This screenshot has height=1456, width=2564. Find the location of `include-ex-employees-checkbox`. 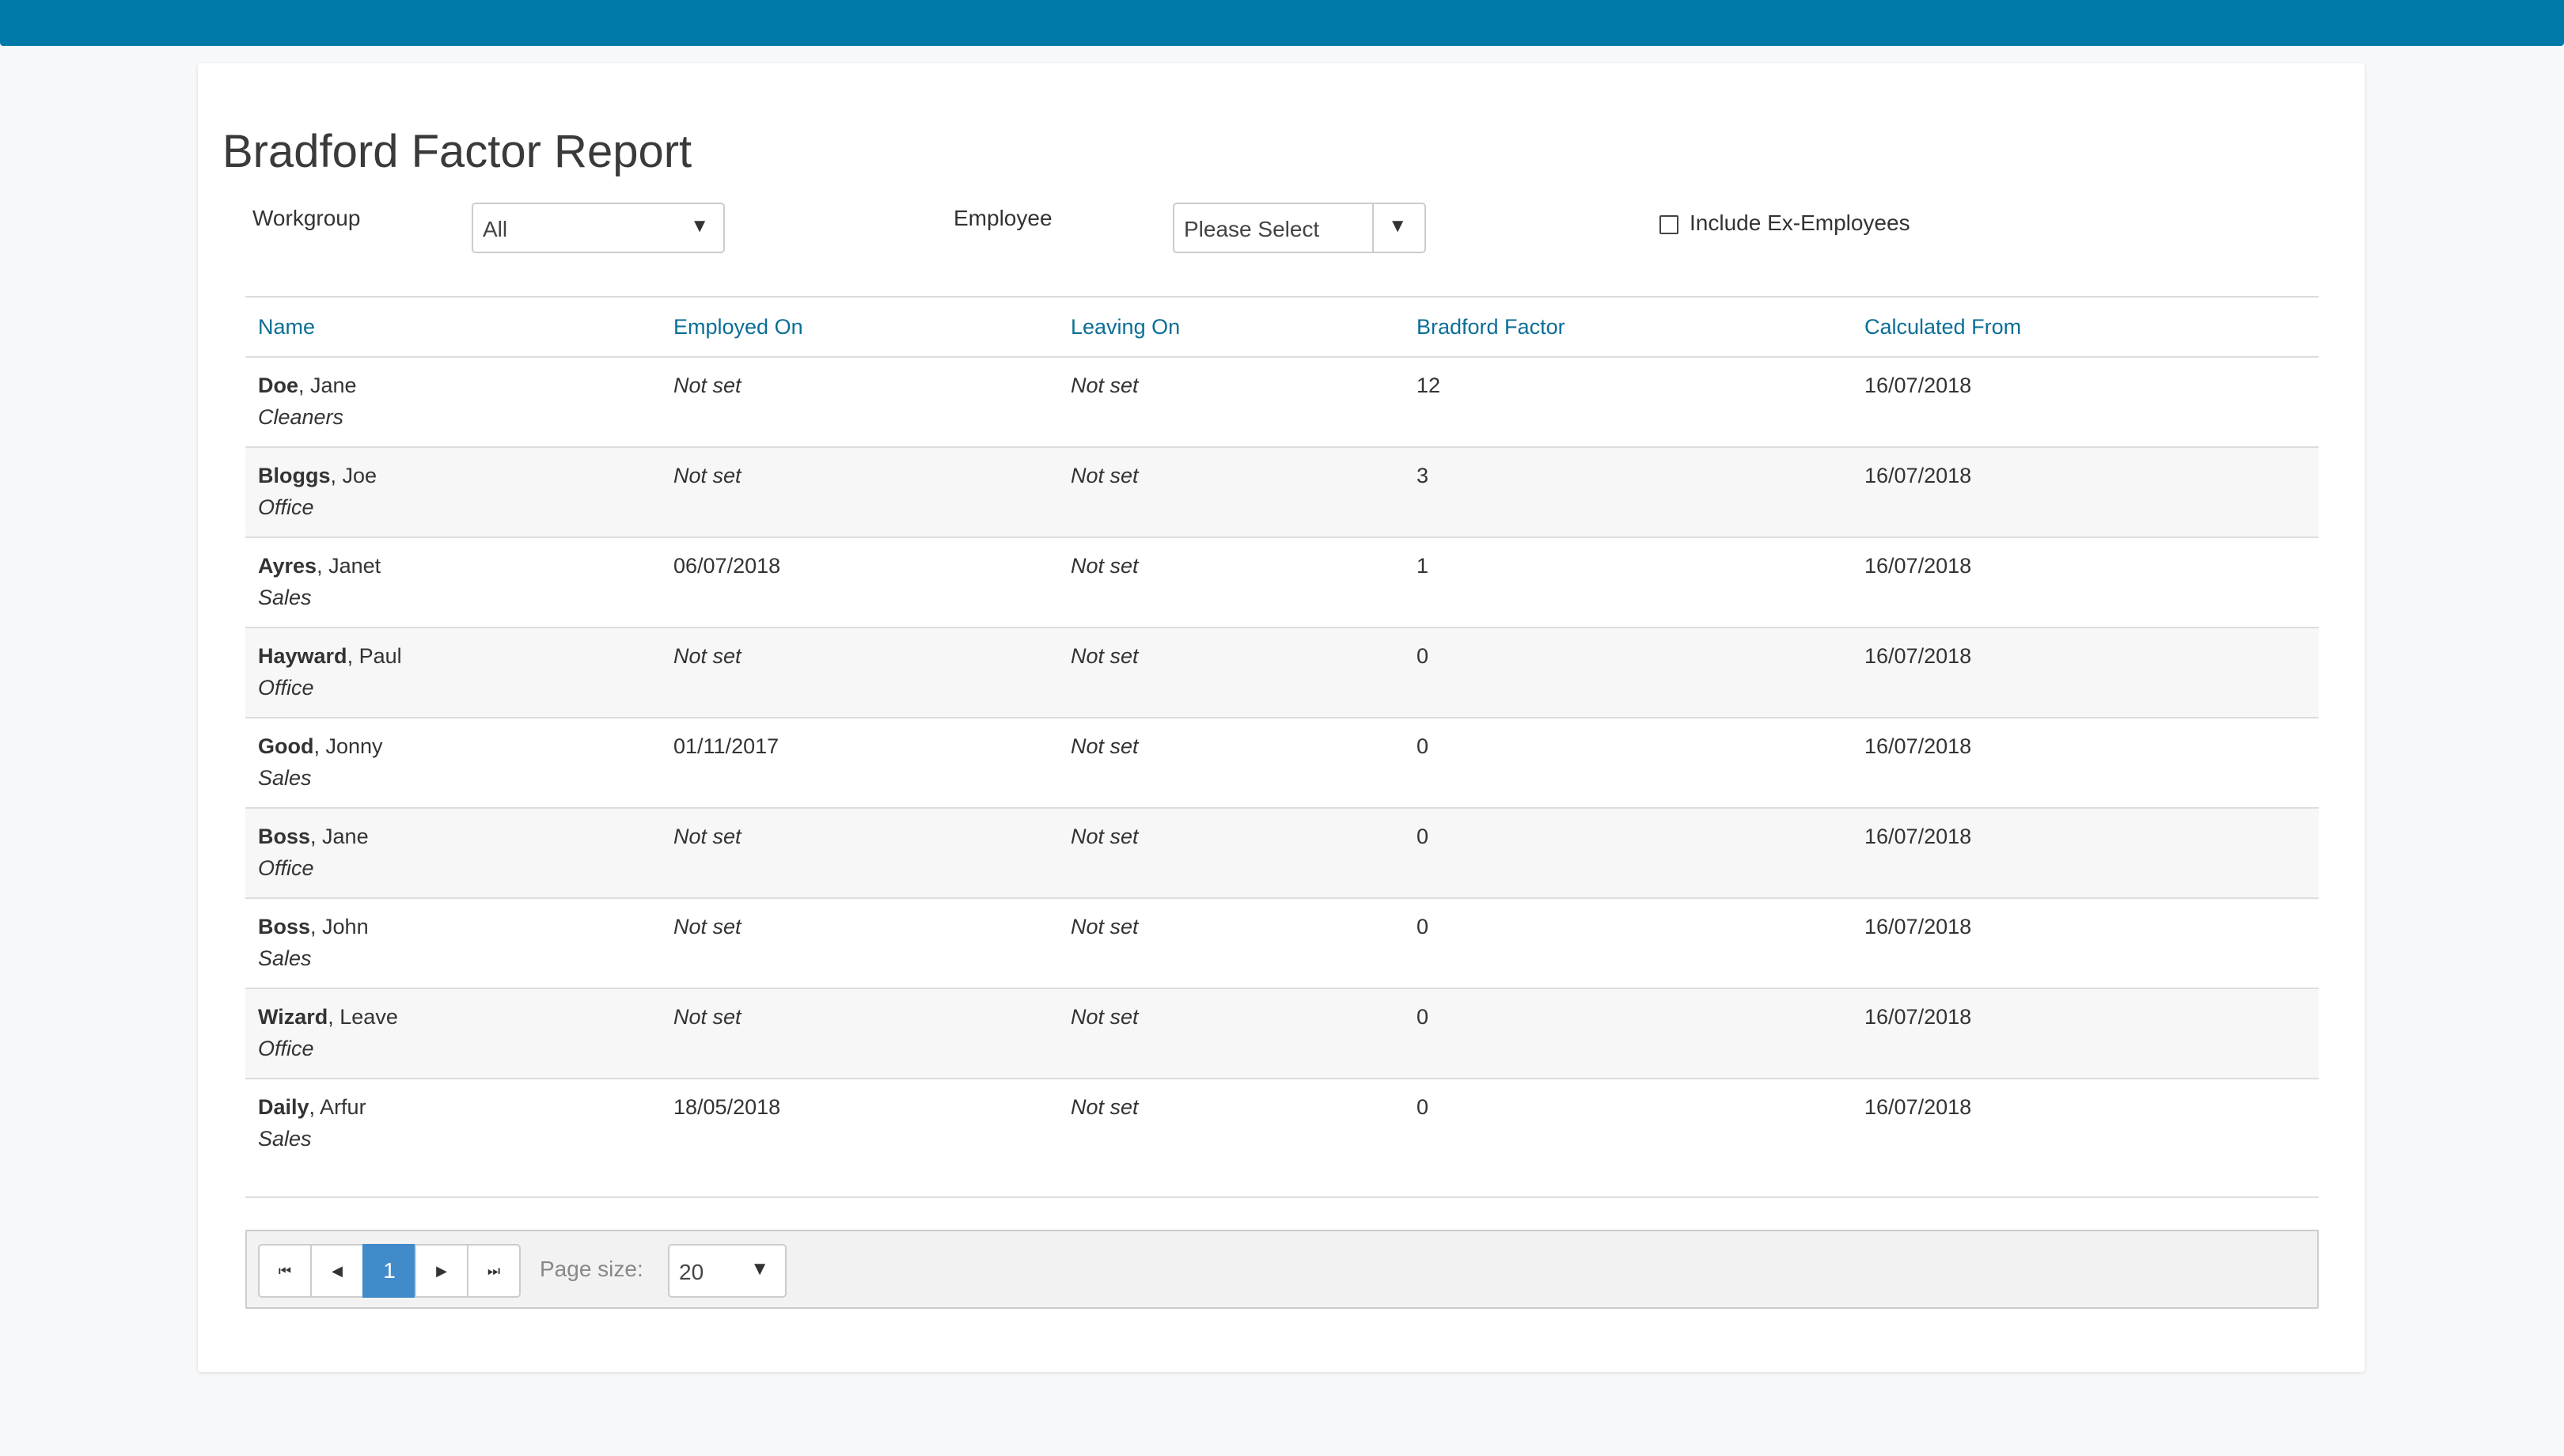

include-ex-employees-checkbox is located at coordinates (1668, 224).